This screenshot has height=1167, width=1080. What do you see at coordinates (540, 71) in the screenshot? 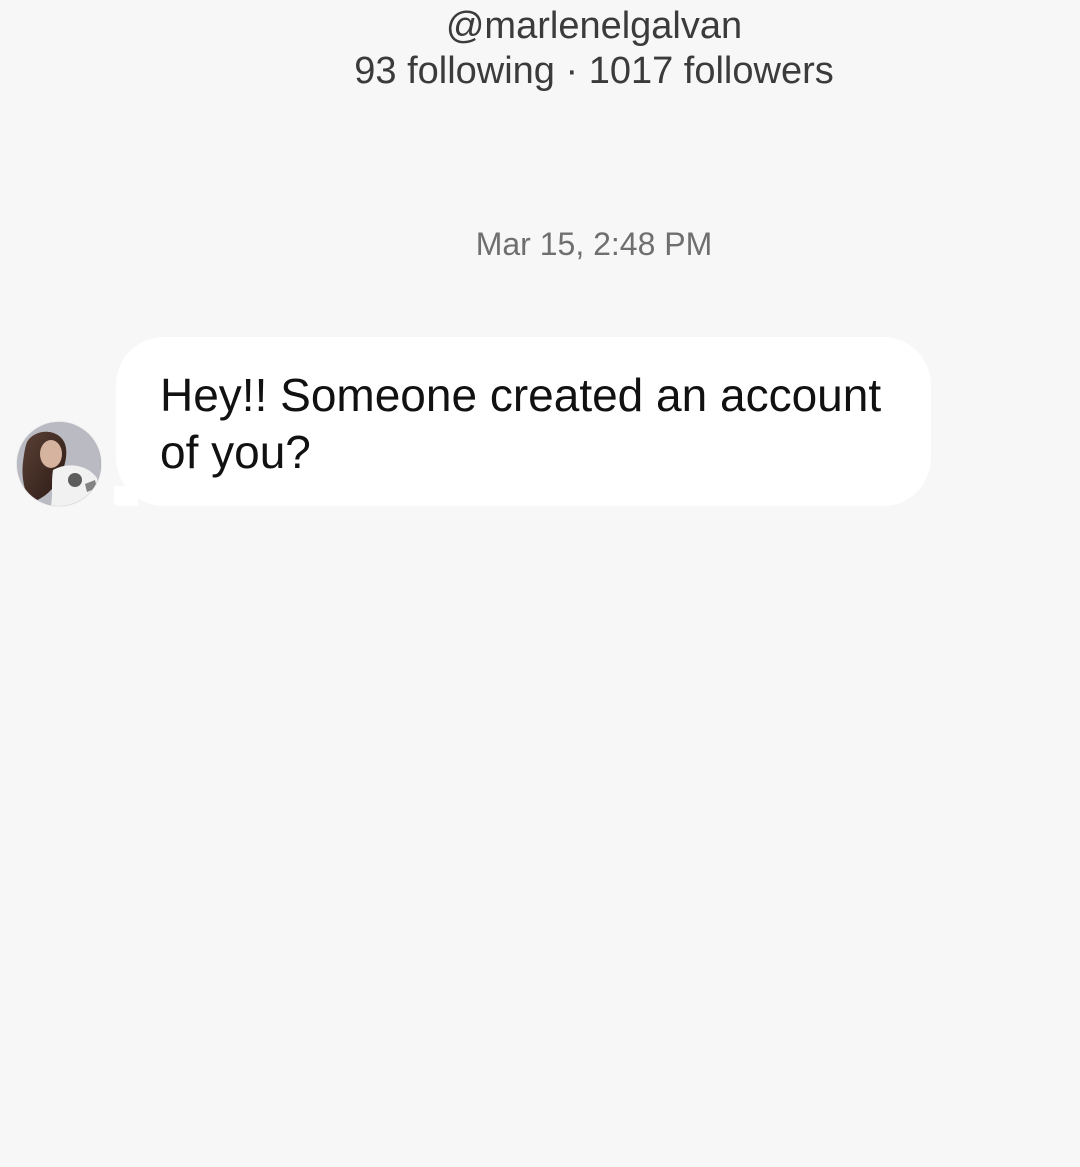
I see `profile-stats: 93 following · 1017 followers` at bounding box center [540, 71].